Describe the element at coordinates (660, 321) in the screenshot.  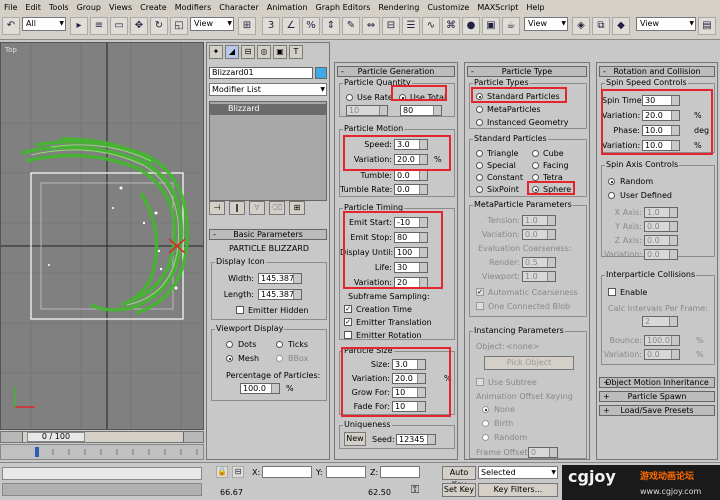
I see `calc-intervals-spinner: 2` at that location.